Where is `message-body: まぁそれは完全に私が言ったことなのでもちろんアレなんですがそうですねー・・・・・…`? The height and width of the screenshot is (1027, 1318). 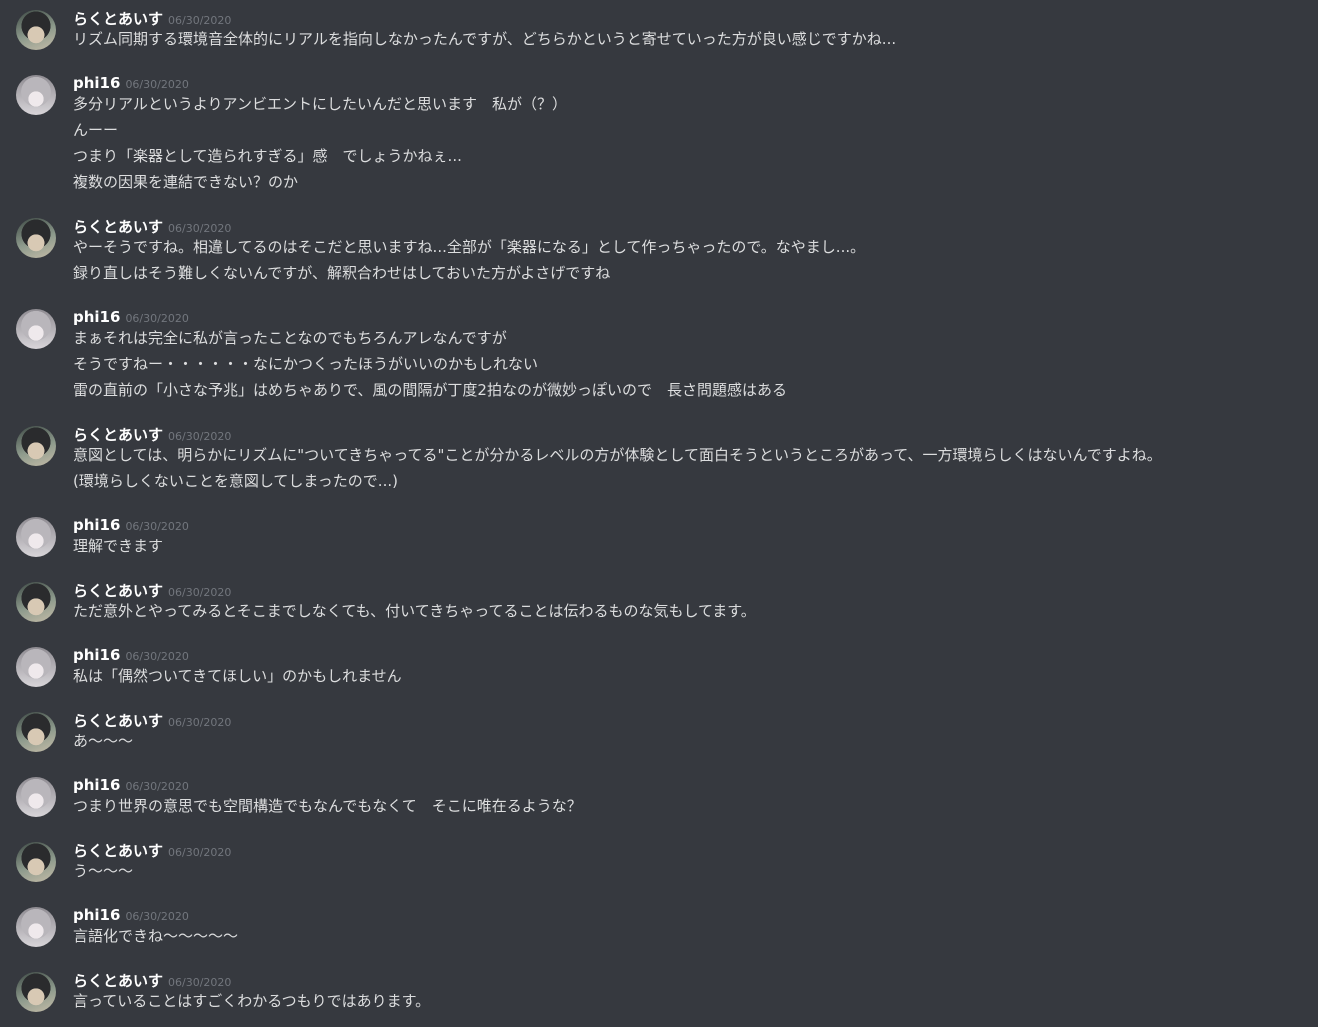
message-body: まぁそれは完全に私が言ったことなのでもちろんアレなんですがそうですねー・・・・・… is located at coordinates (430, 366).